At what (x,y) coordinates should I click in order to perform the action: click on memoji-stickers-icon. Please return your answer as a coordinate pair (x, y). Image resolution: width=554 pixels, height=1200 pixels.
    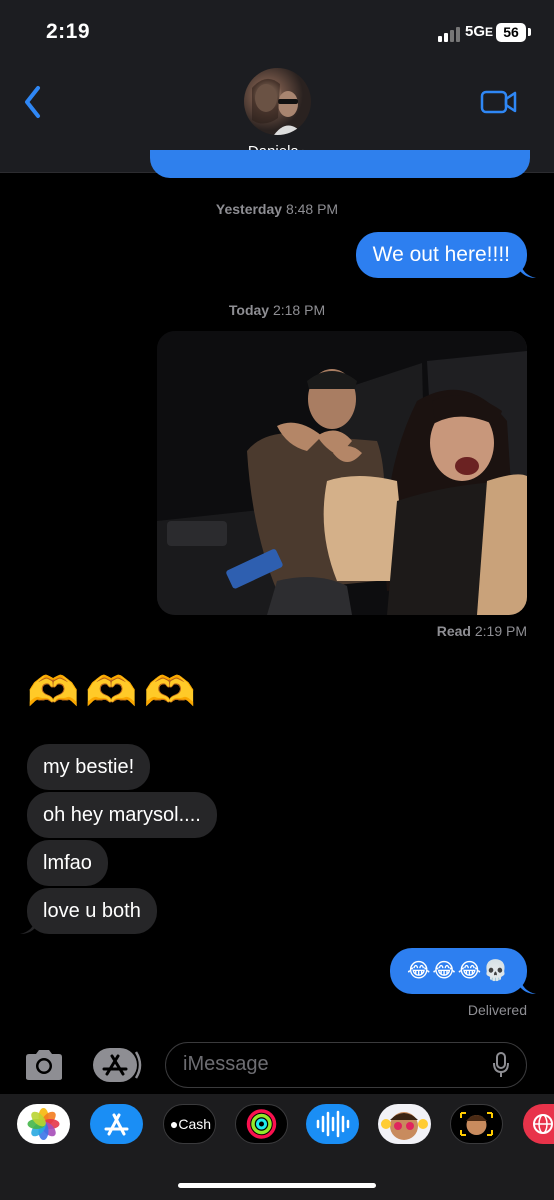
    Looking at the image, I should click on (404, 1124).